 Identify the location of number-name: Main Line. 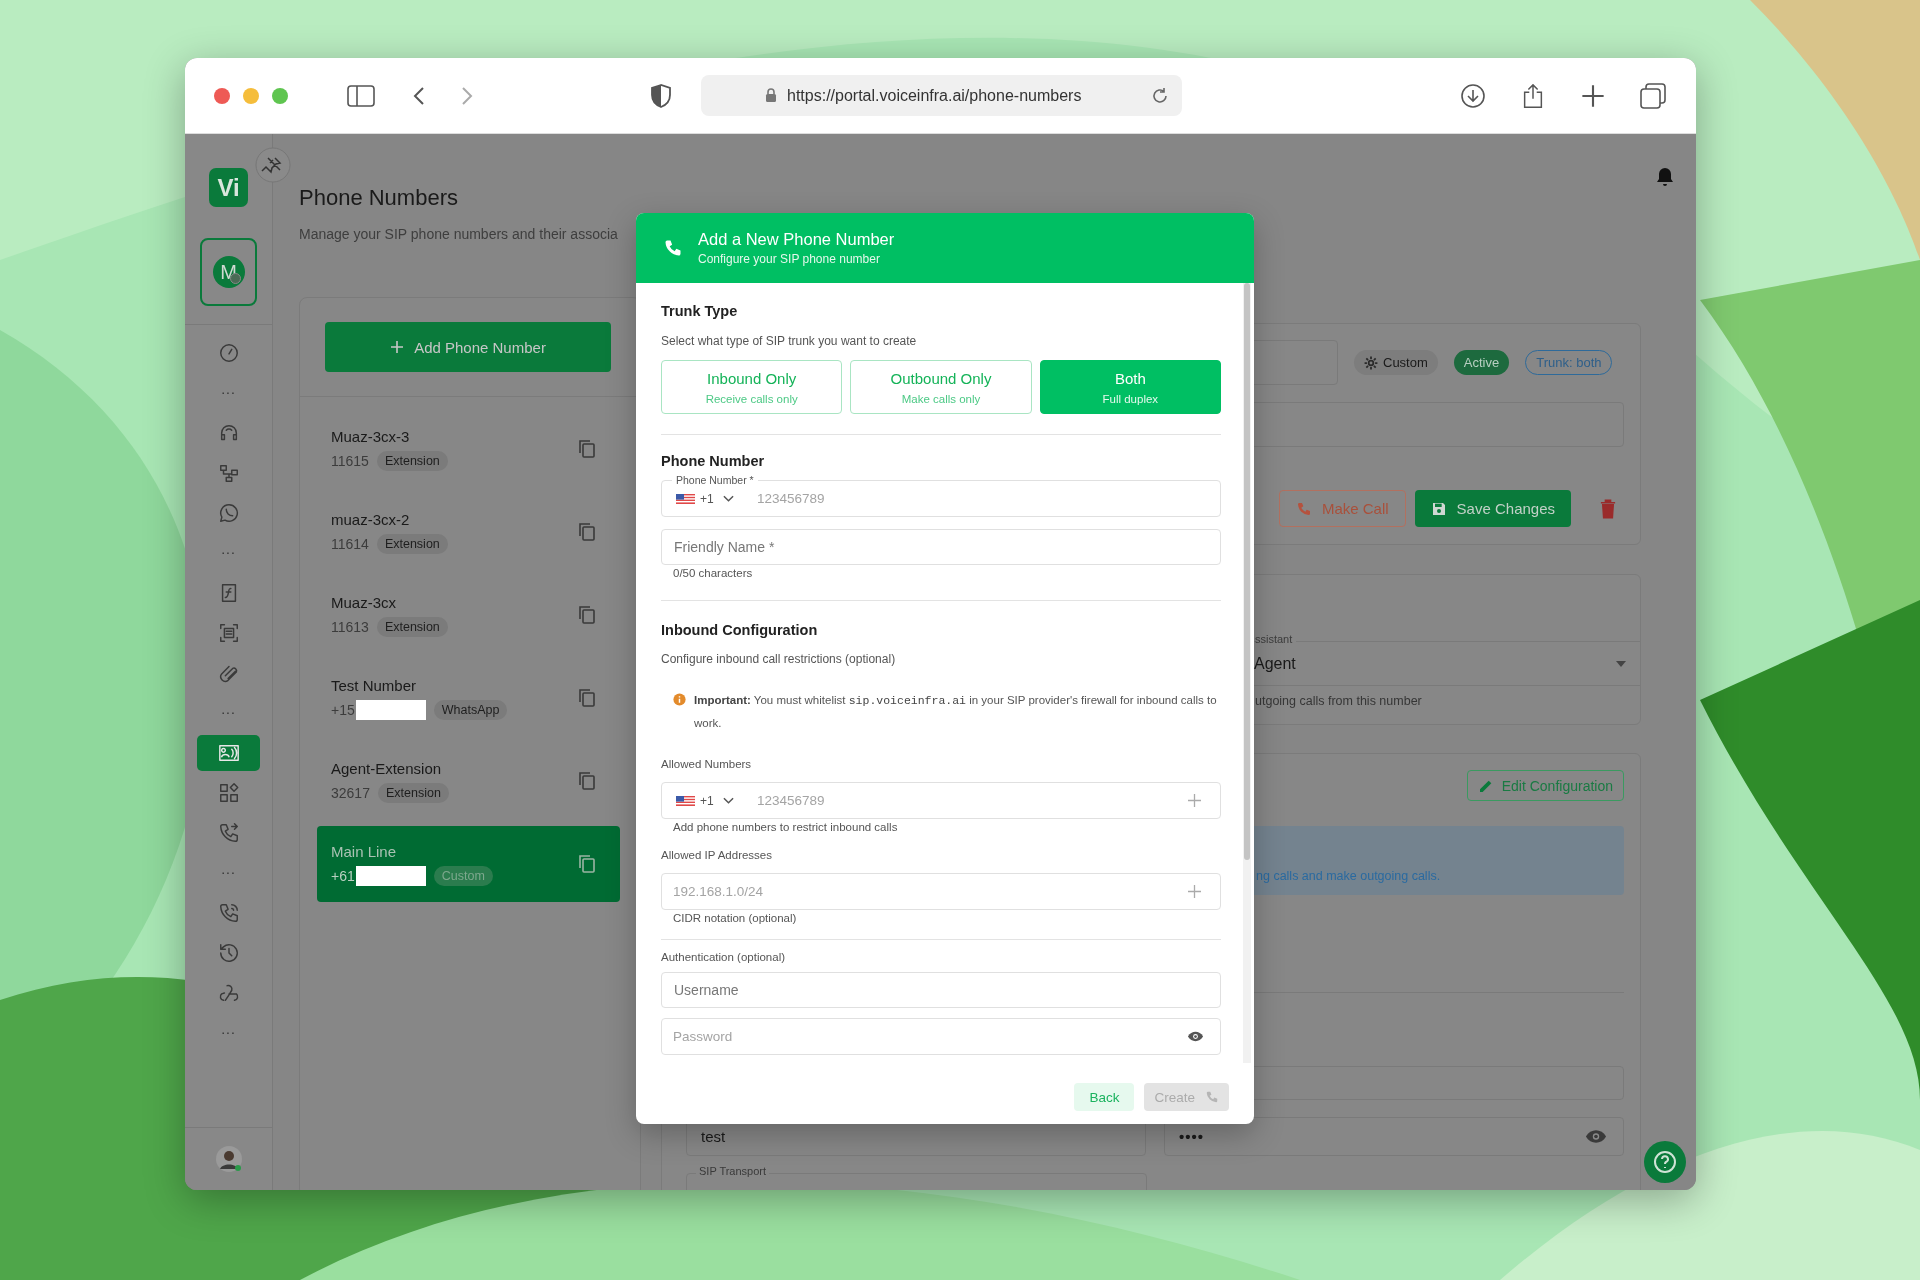
(364, 851).